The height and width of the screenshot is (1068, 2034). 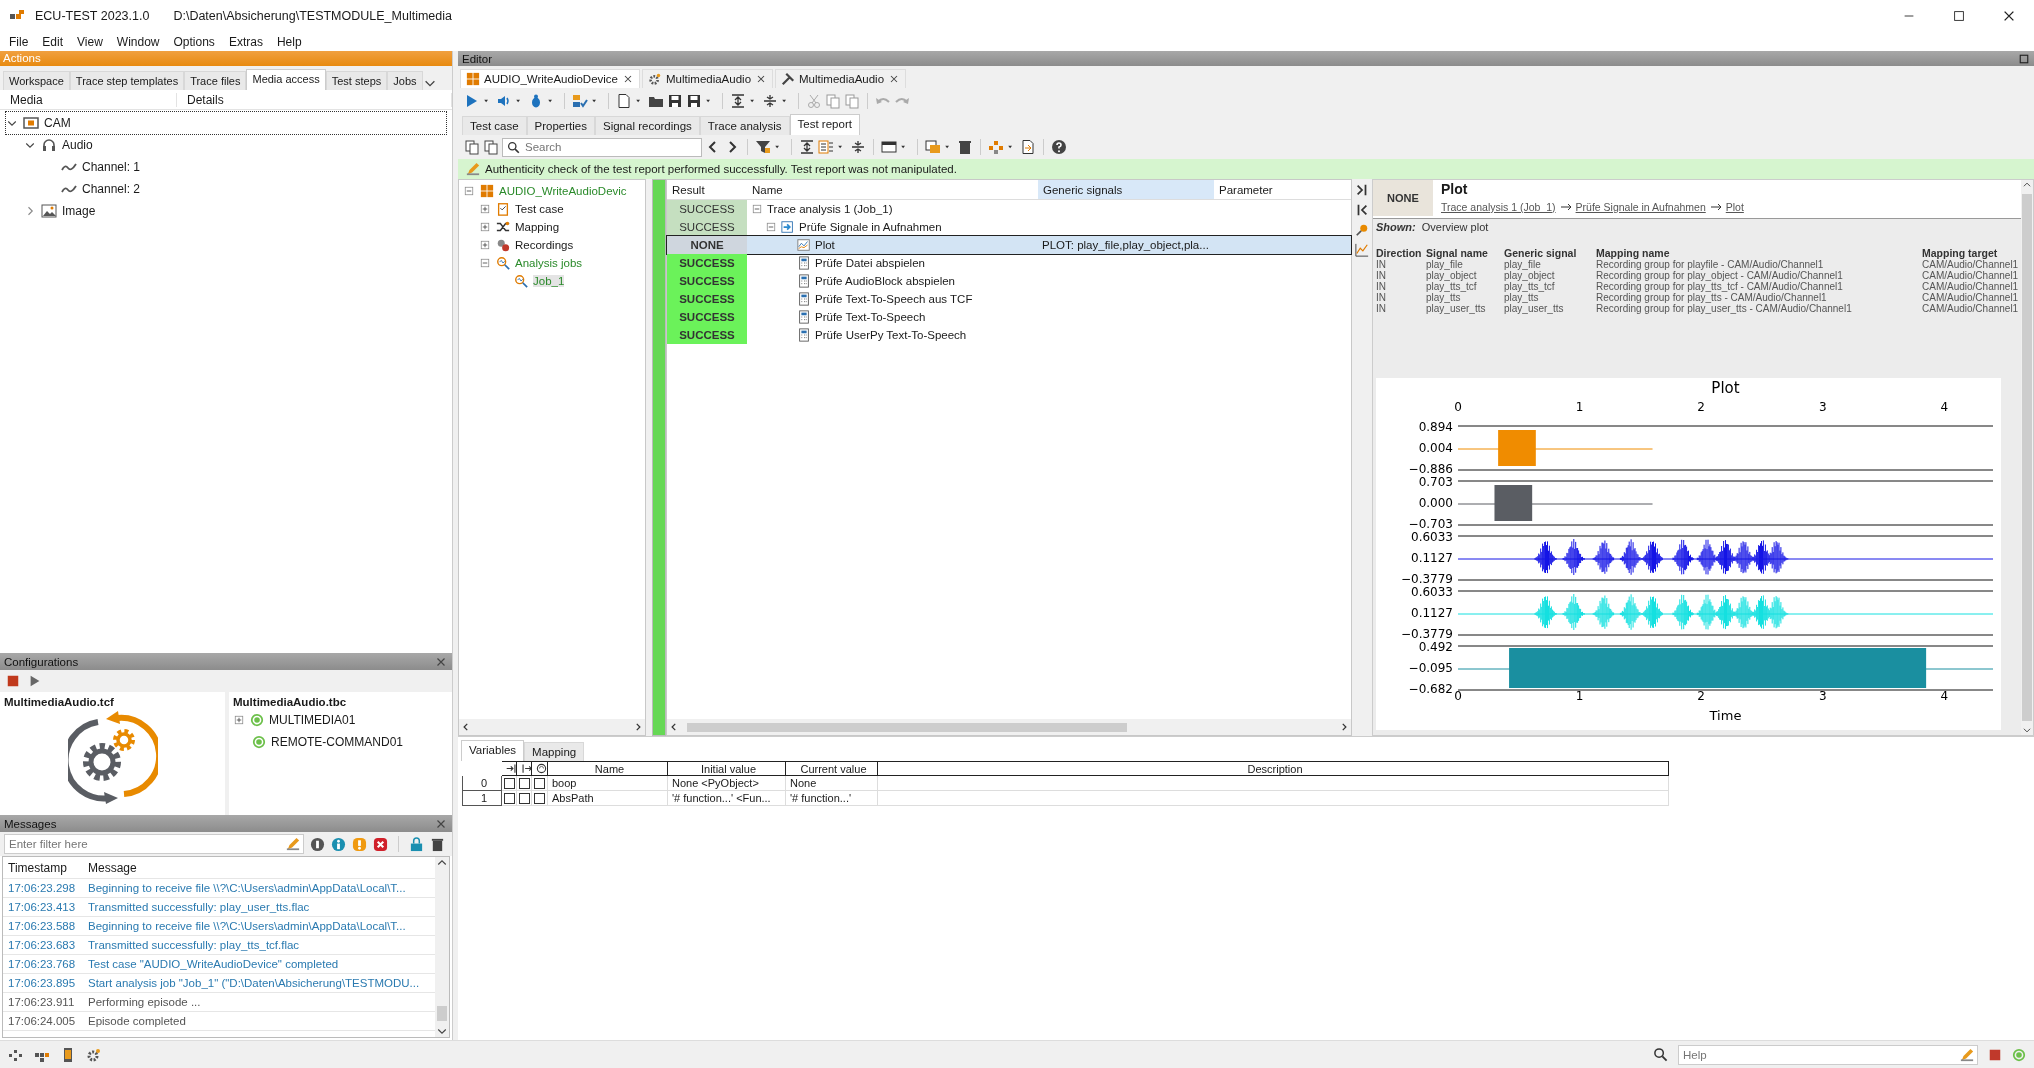 I want to click on tree-item: Channel: 2, so click(x=111, y=189).